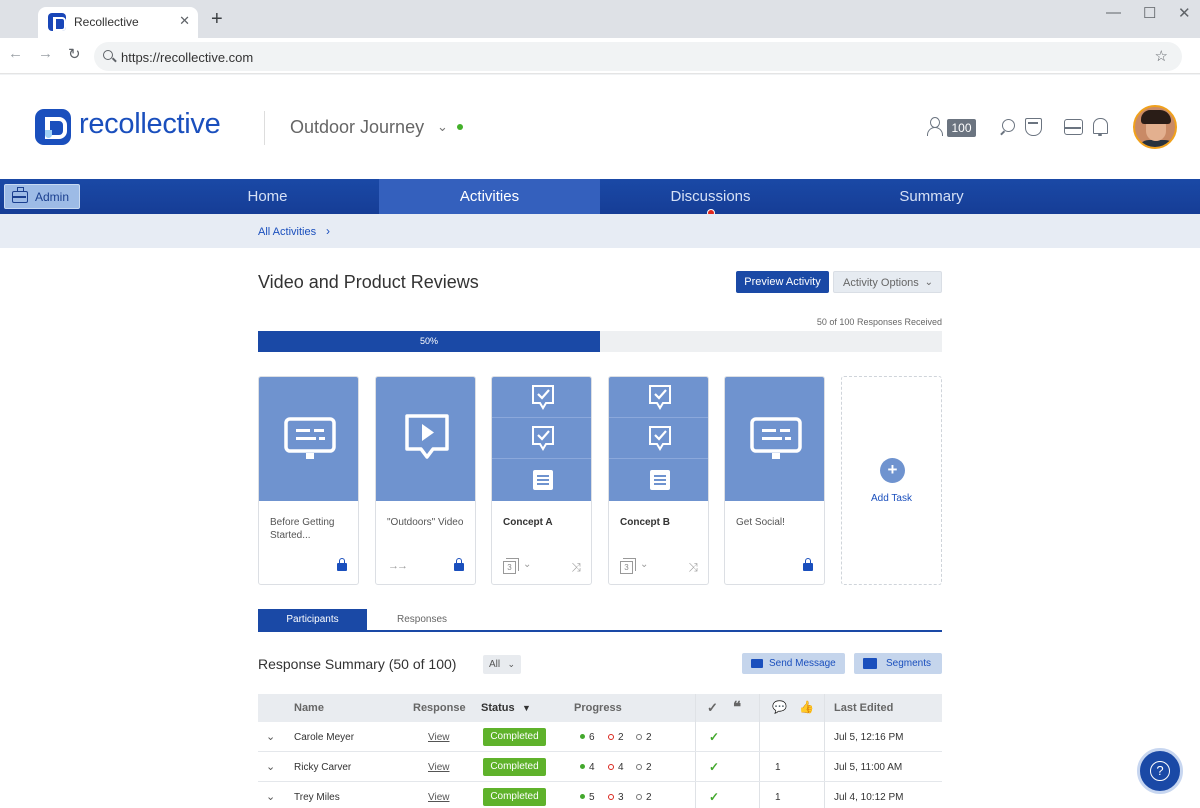 The image size is (1200, 808). What do you see at coordinates (961, 128) in the screenshot?
I see `participant-count-badge: 100` at bounding box center [961, 128].